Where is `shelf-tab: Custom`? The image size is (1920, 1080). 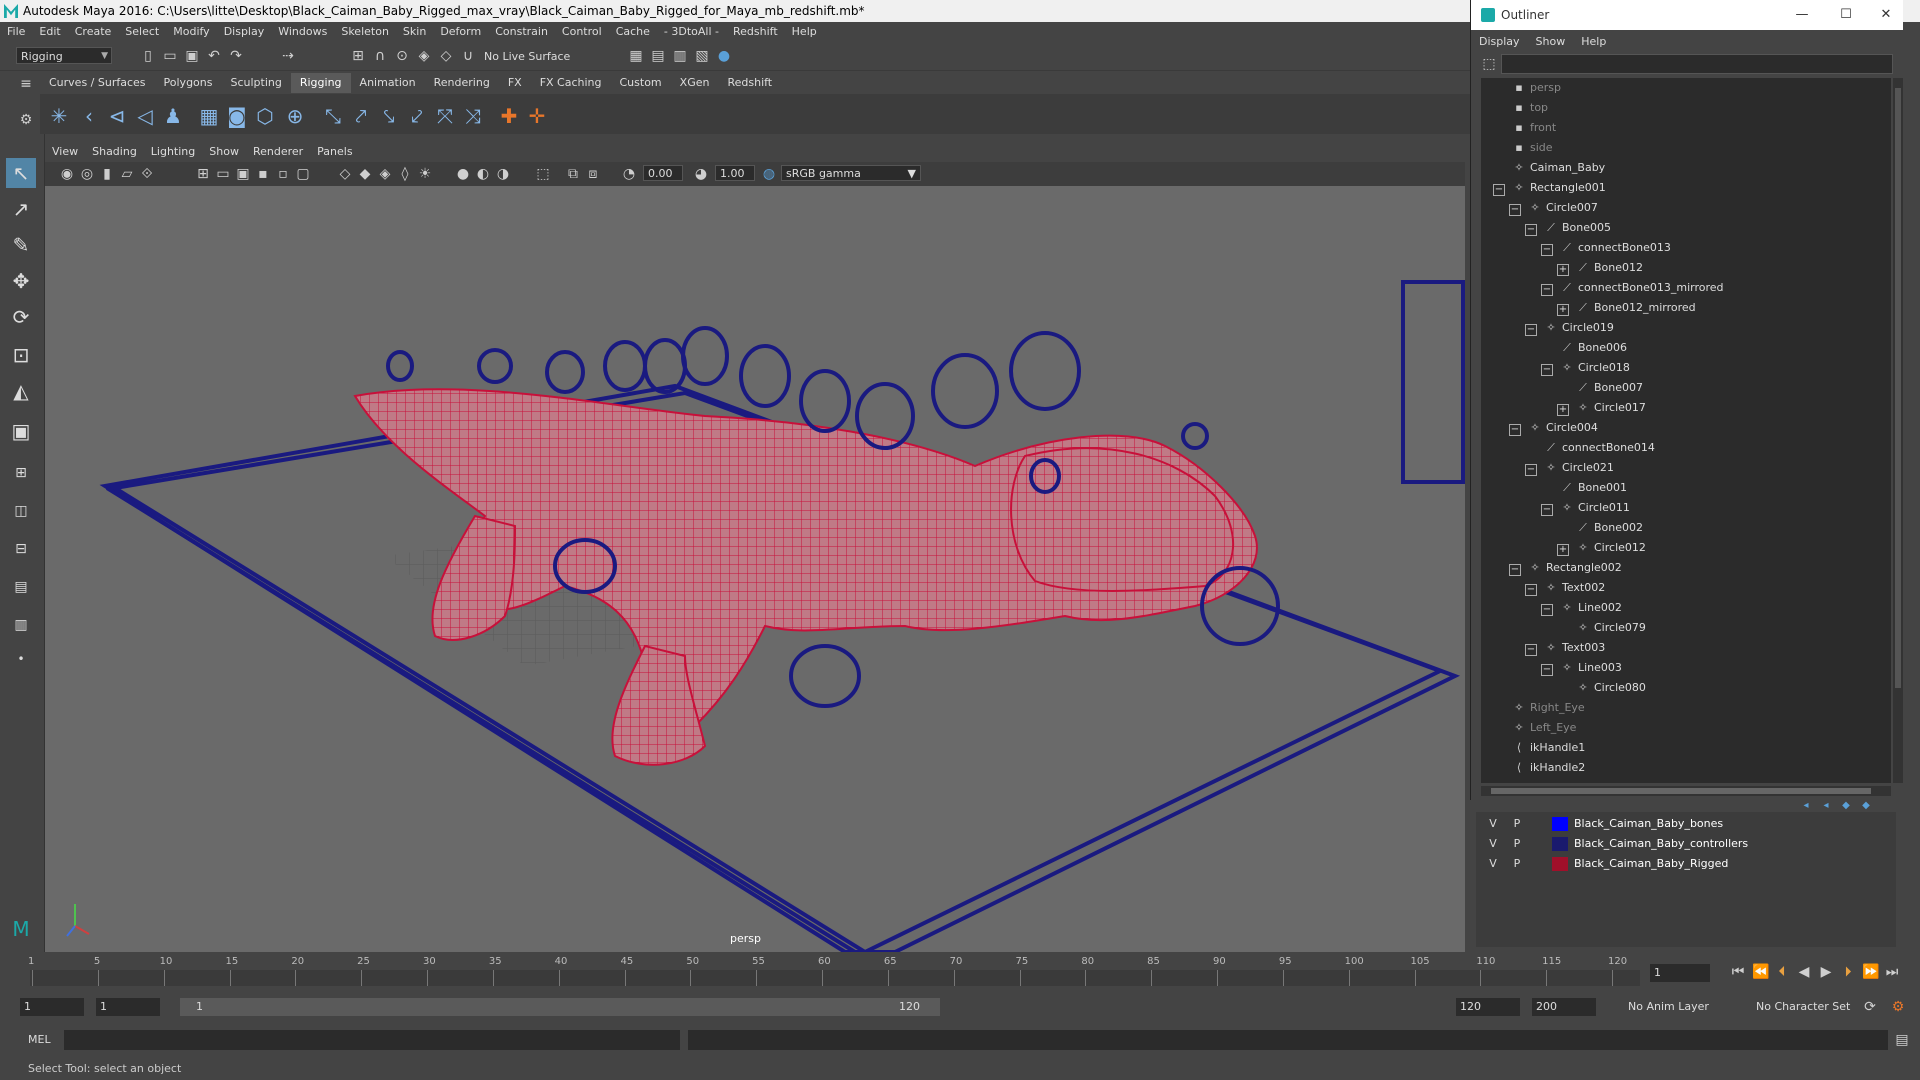
shelf-tab: Custom is located at coordinates (641, 83).